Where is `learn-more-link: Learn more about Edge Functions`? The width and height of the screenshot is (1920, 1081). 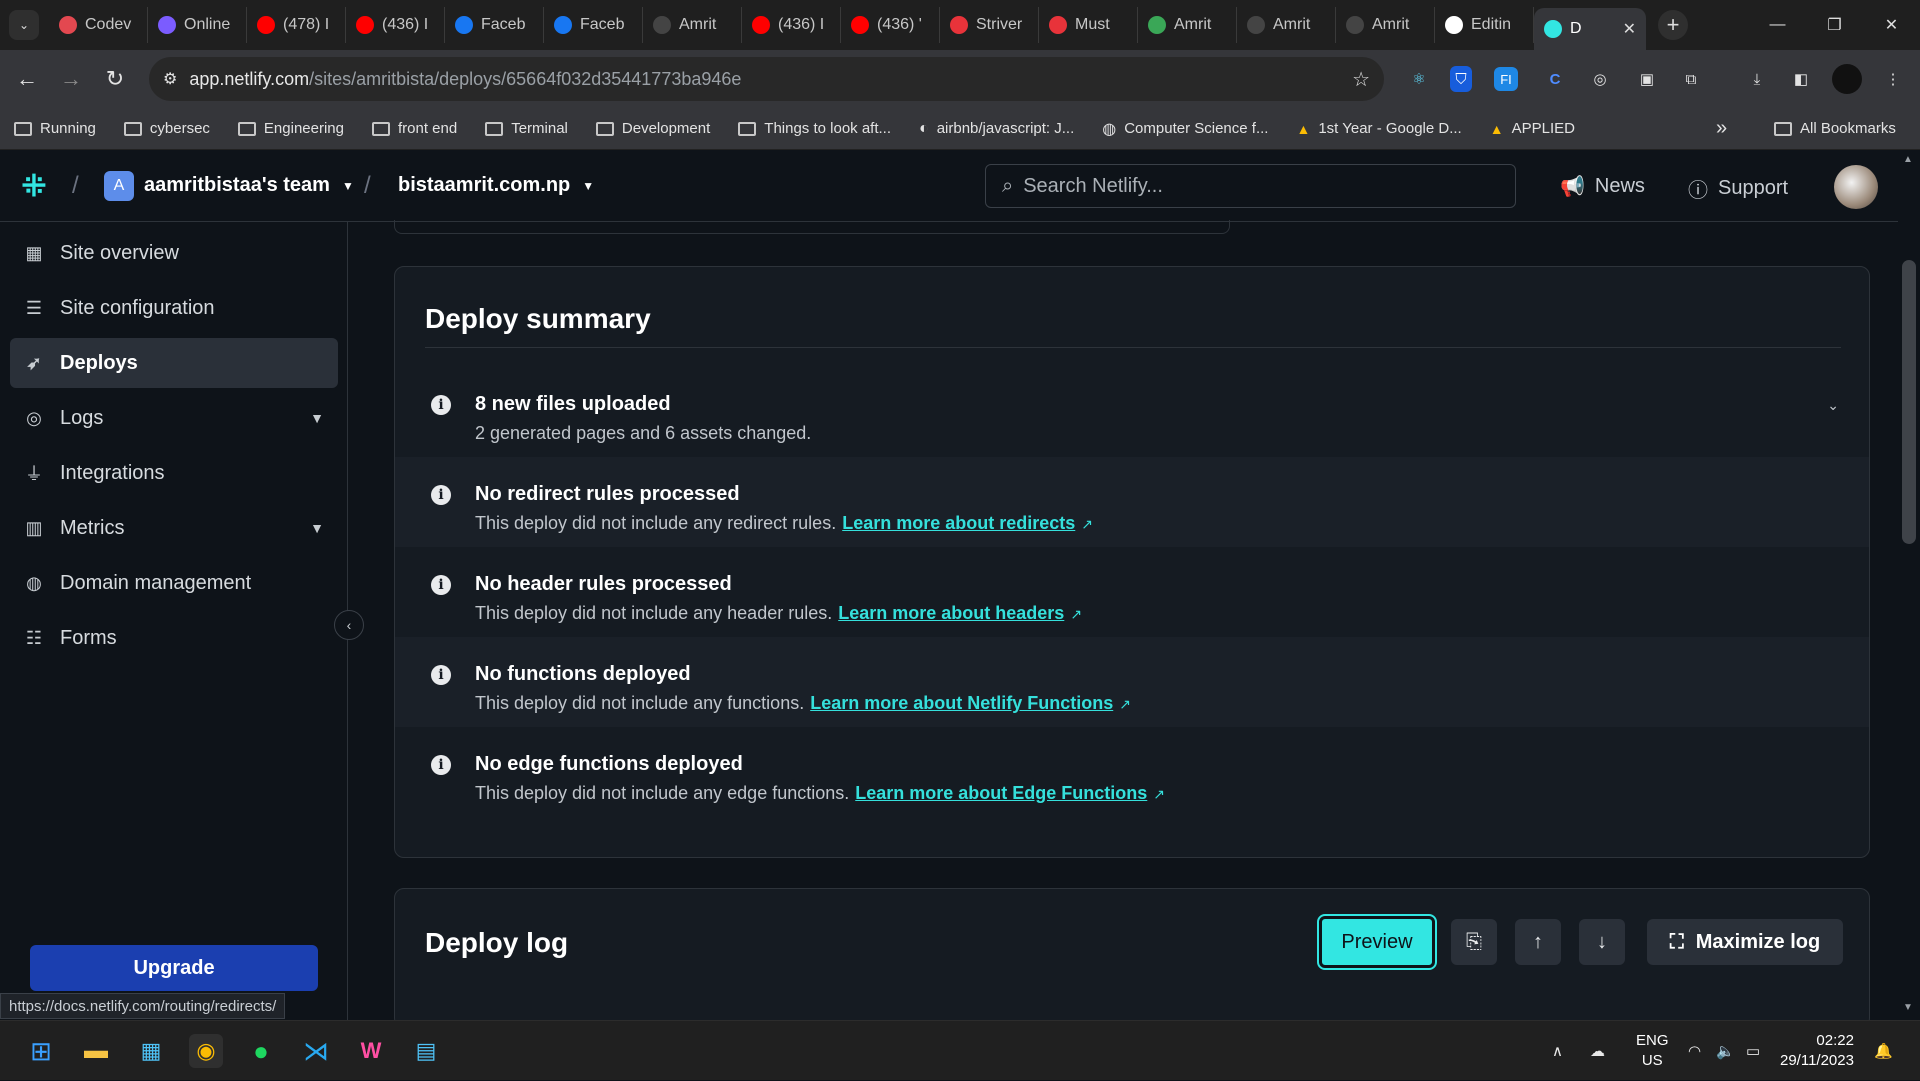
learn-more-link: Learn more about Edge Functions is located at coordinates (1001, 793).